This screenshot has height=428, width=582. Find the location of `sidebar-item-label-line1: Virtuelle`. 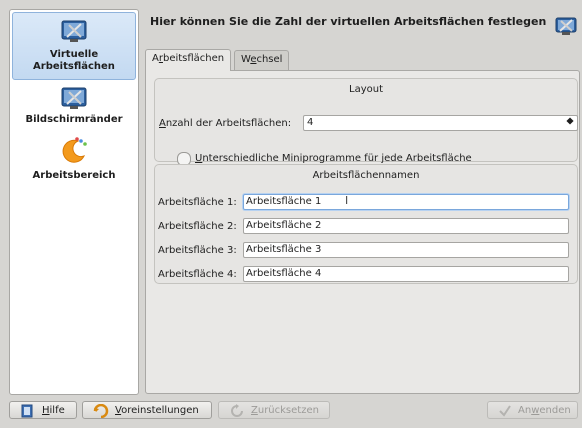

sidebar-item-label-line1: Virtuelle is located at coordinates (74, 54).